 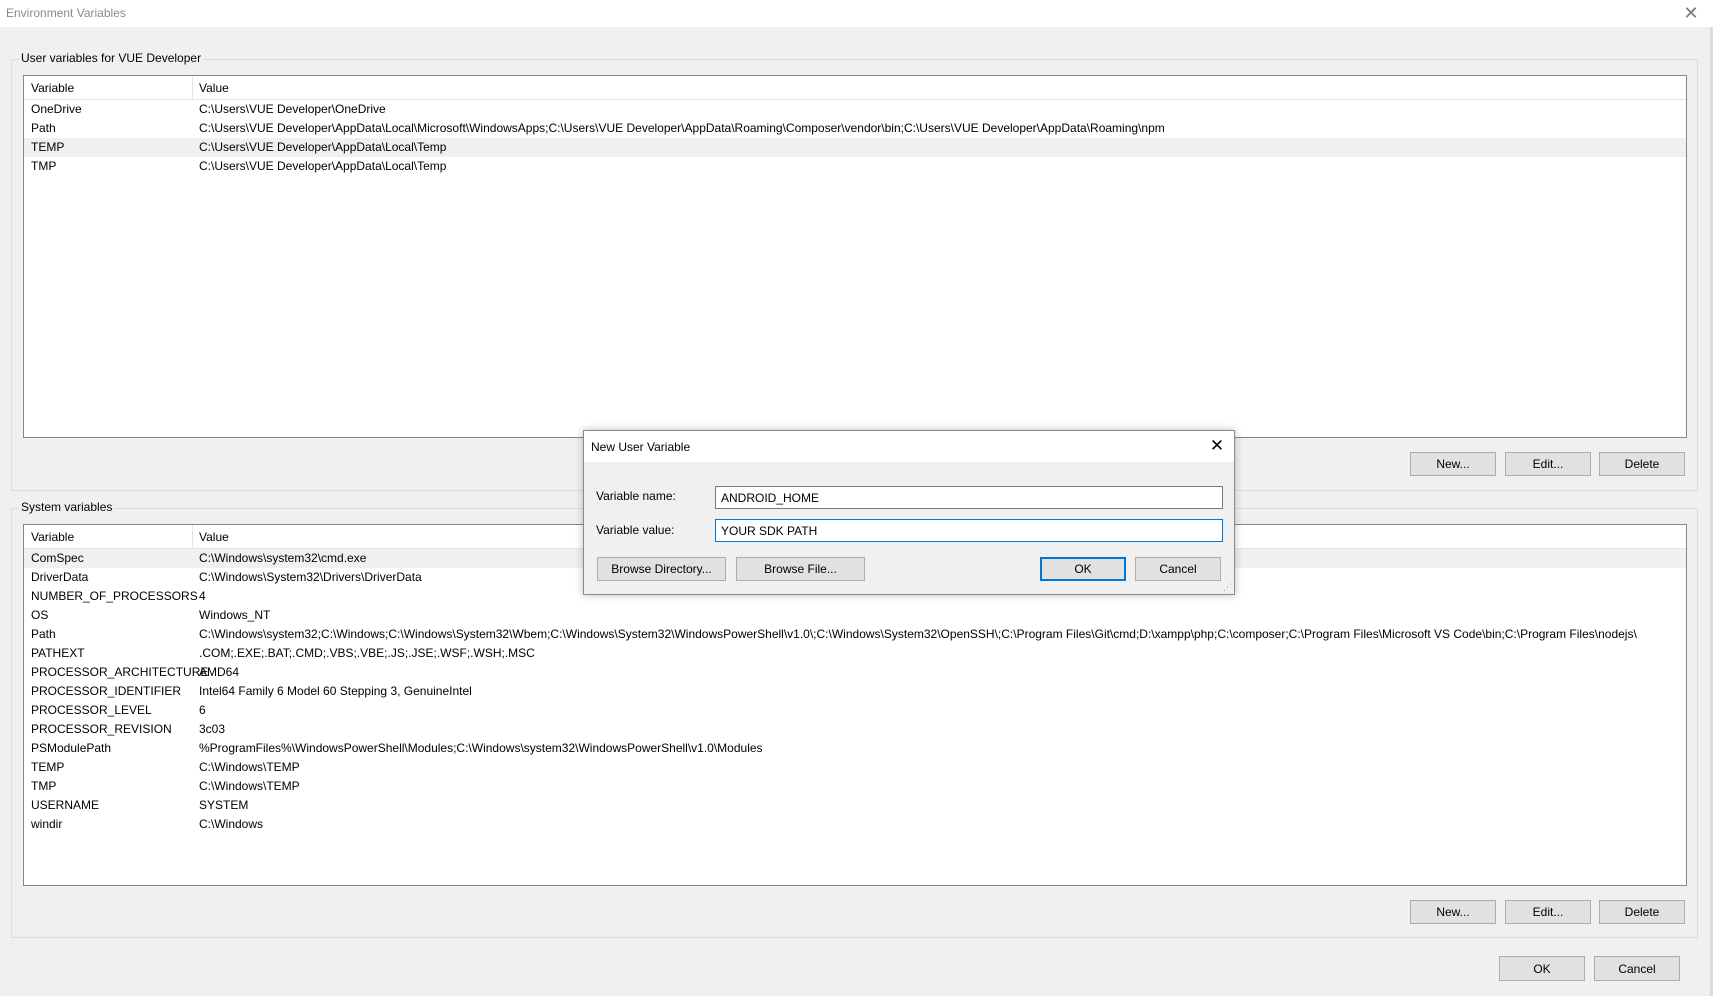 I want to click on variable-name-cell: windir, so click(x=47, y=824).